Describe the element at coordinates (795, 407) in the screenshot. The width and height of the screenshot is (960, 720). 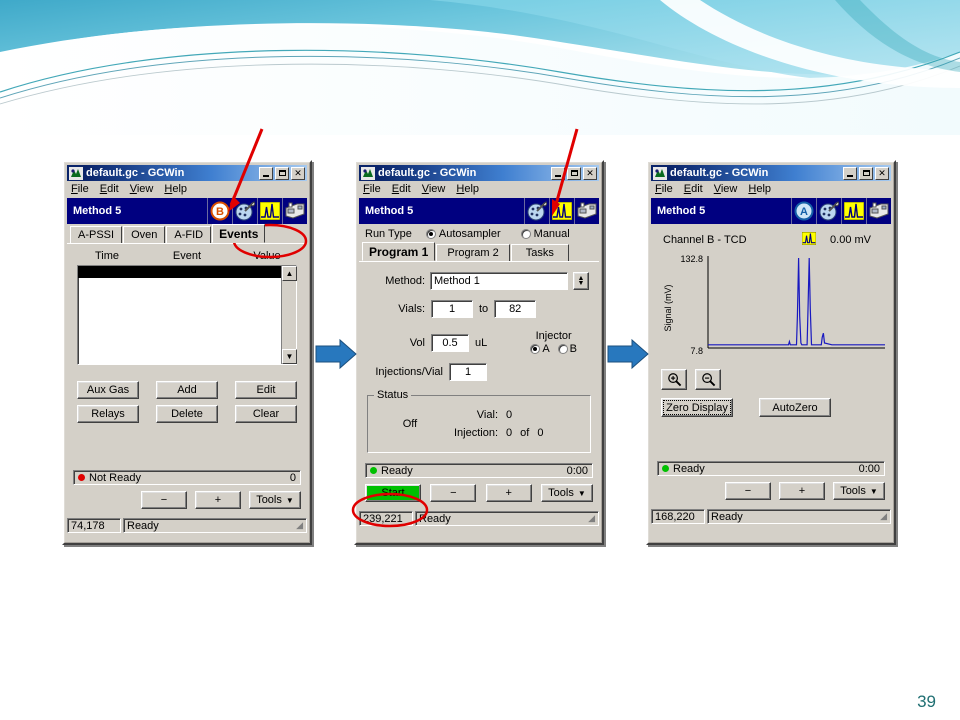
I see `autozero-button: AutoZero` at that location.